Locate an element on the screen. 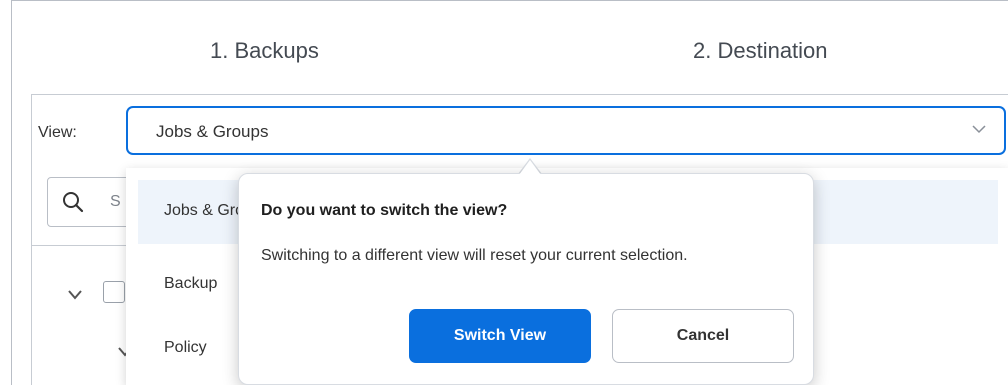 This screenshot has height=385, width=1008. popover-caret-fill is located at coordinates (530, 167).